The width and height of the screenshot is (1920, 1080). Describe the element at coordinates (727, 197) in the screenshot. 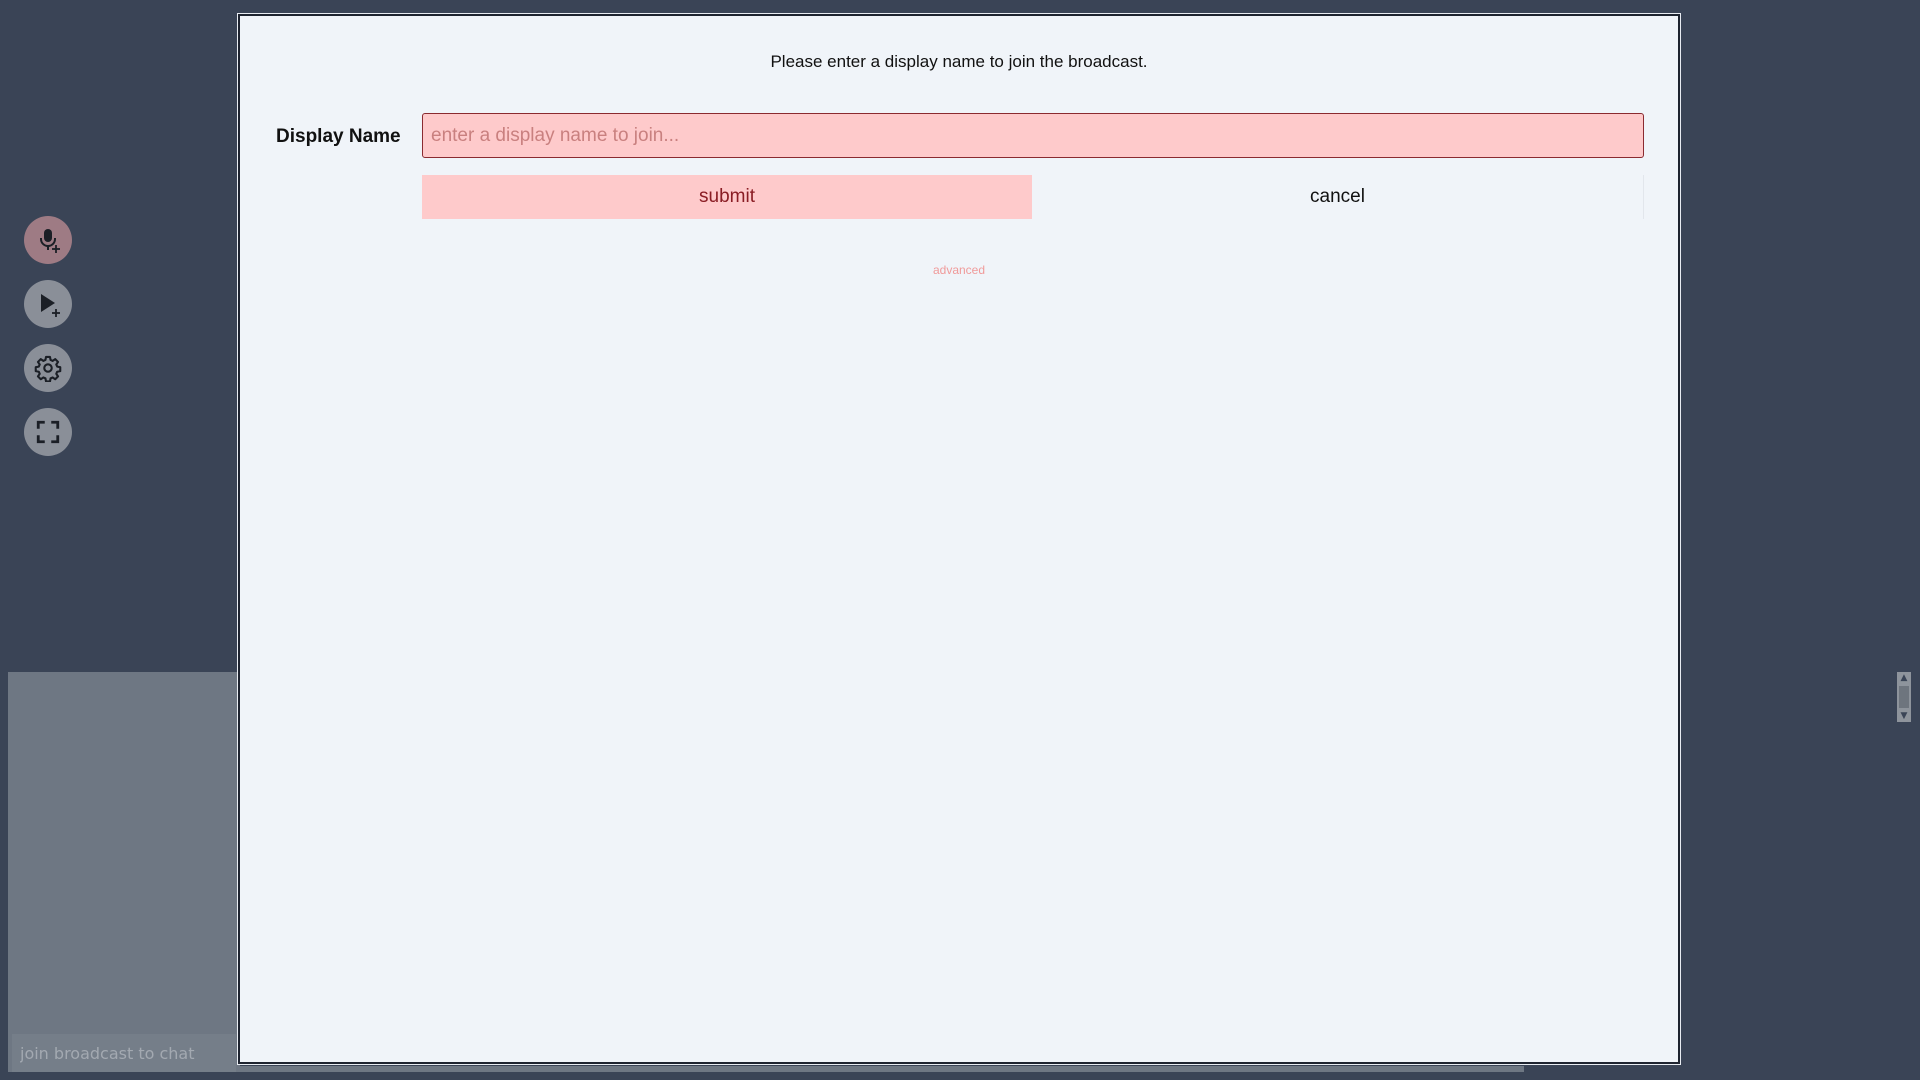

I see `submit-button: submit` at that location.